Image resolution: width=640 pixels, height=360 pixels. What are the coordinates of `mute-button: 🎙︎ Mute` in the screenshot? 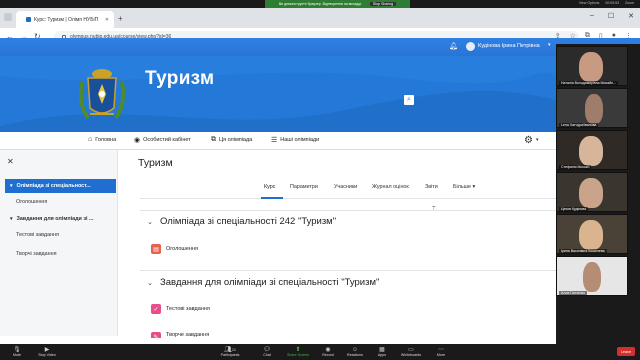 It's located at (17, 352).